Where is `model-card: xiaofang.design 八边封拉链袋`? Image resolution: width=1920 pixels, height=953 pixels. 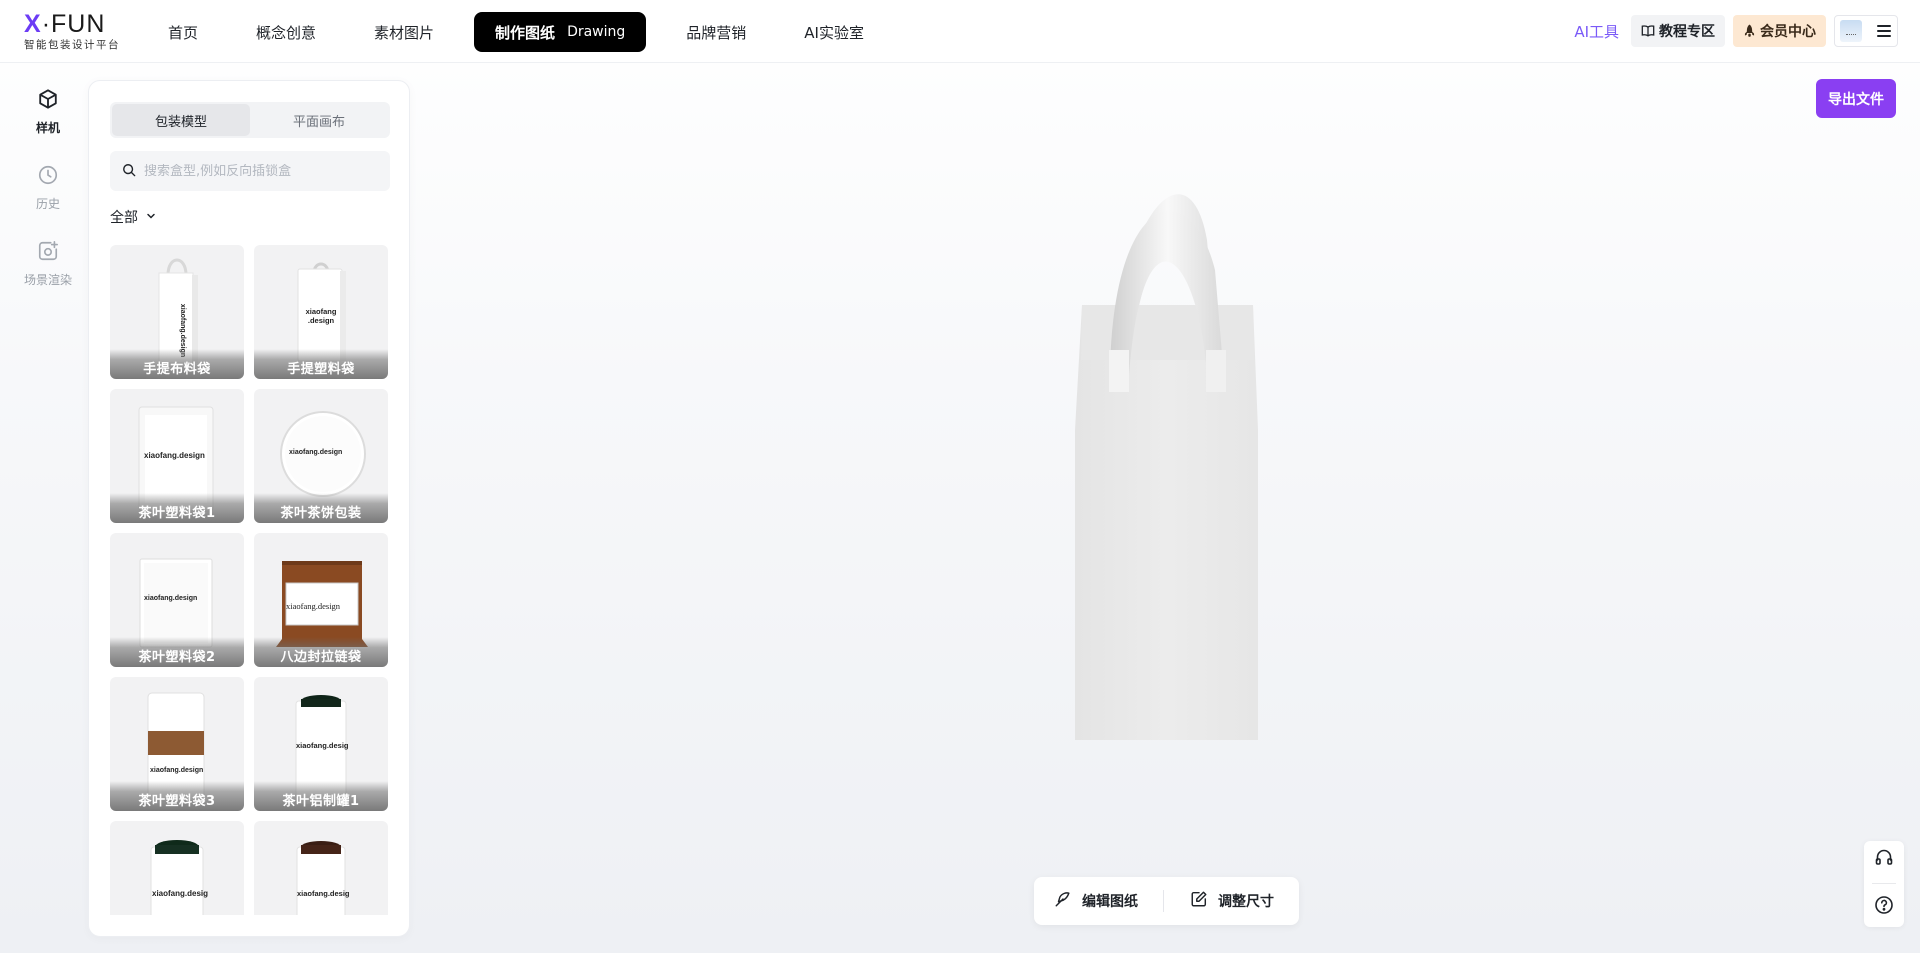 model-card: xiaofang.design 八边封拉链袋 is located at coordinates (321, 600).